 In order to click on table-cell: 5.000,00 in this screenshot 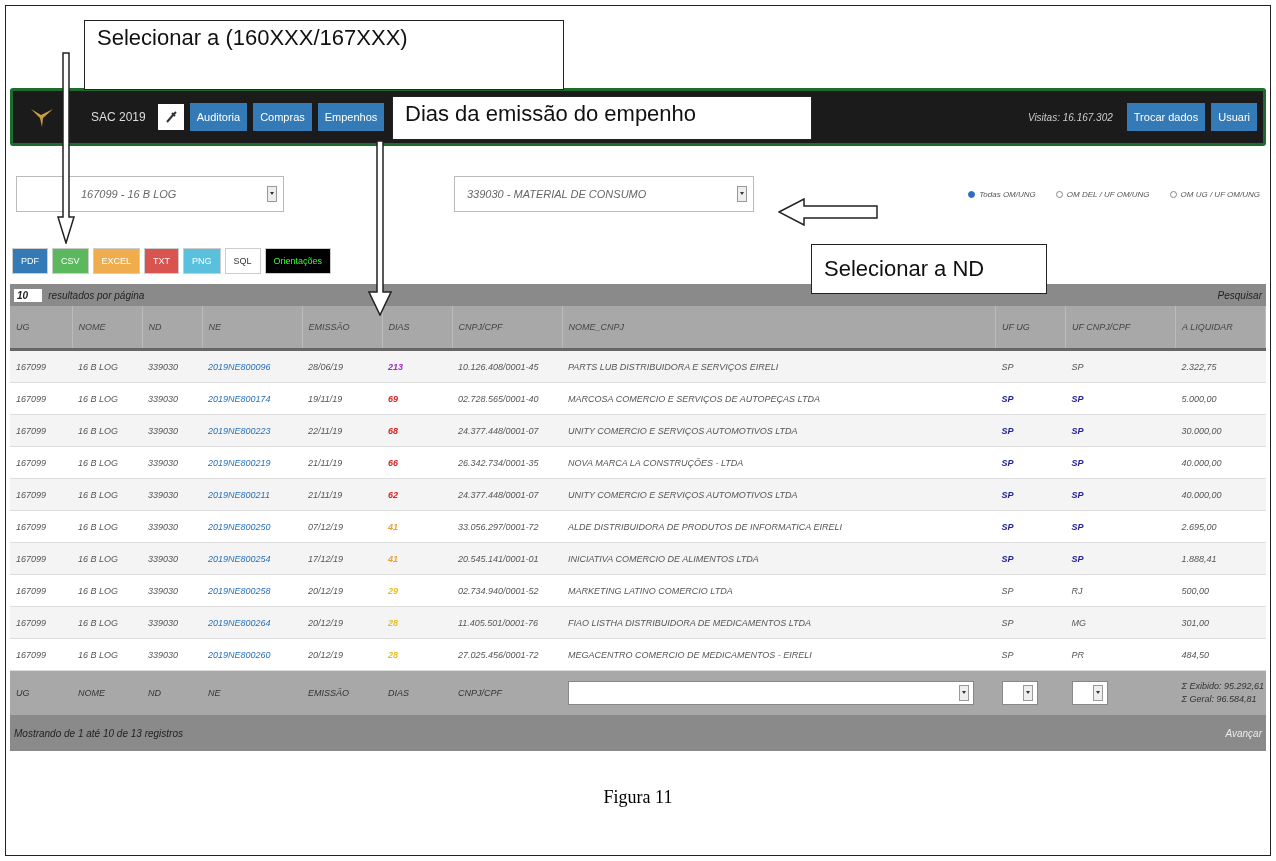, I will do `click(1220, 398)`.